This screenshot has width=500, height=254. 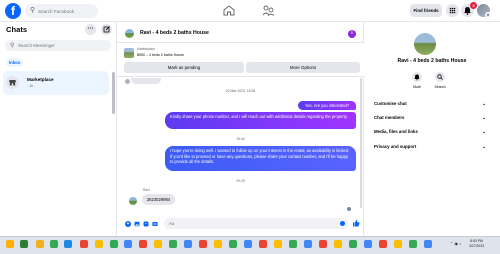 I want to click on sent-message-bubble: Yes. Are you interested?, so click(x=327, y=105).